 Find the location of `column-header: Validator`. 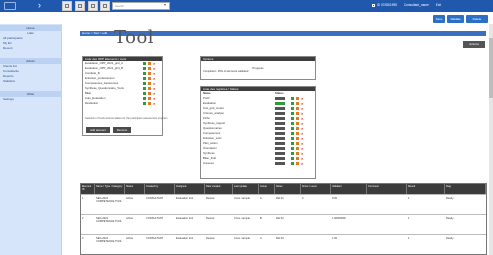

column-header: Validator is located at coordinates (349, 189).